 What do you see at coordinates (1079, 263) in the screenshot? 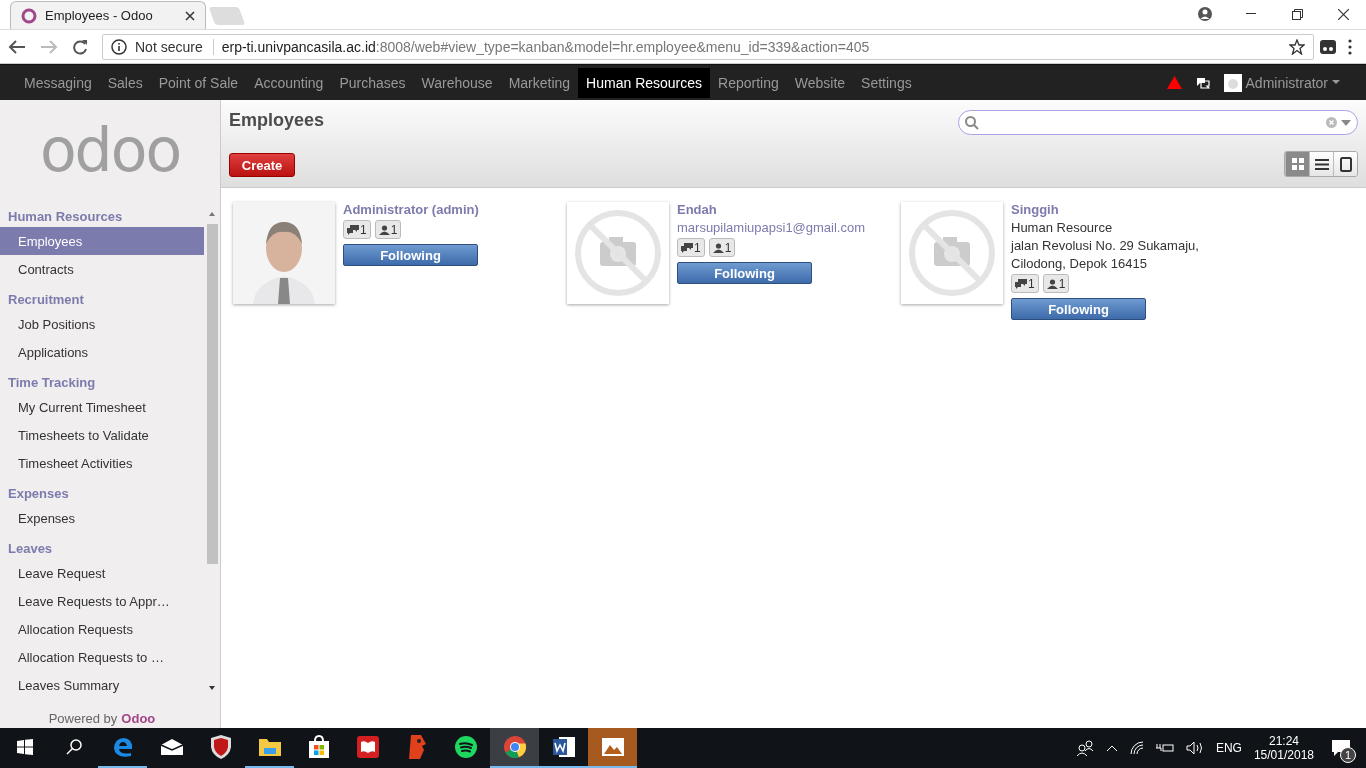
I see `employee-detail: Cilodong, Depok 16415` at bounding box center [1079, 263].